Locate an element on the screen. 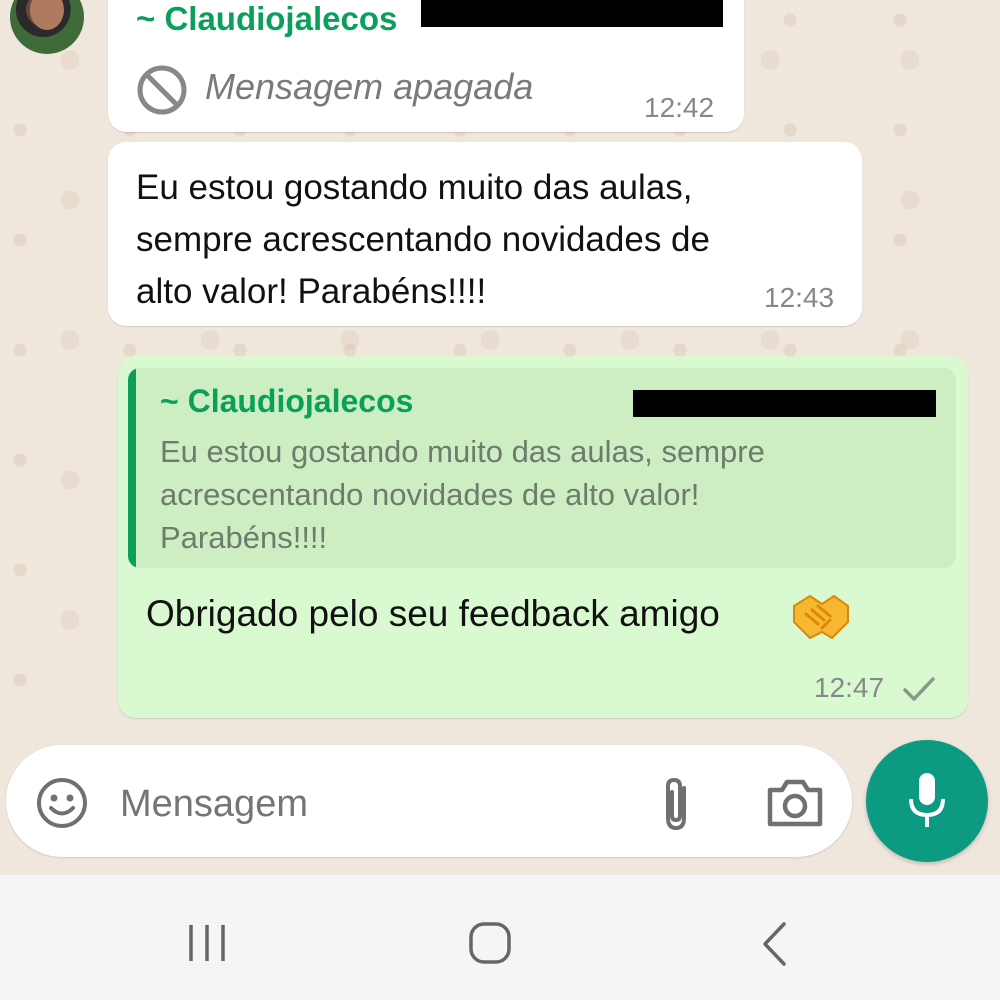 The image size is (1000, 1000). quote-accent-bar is located at coordinates (132, 468).